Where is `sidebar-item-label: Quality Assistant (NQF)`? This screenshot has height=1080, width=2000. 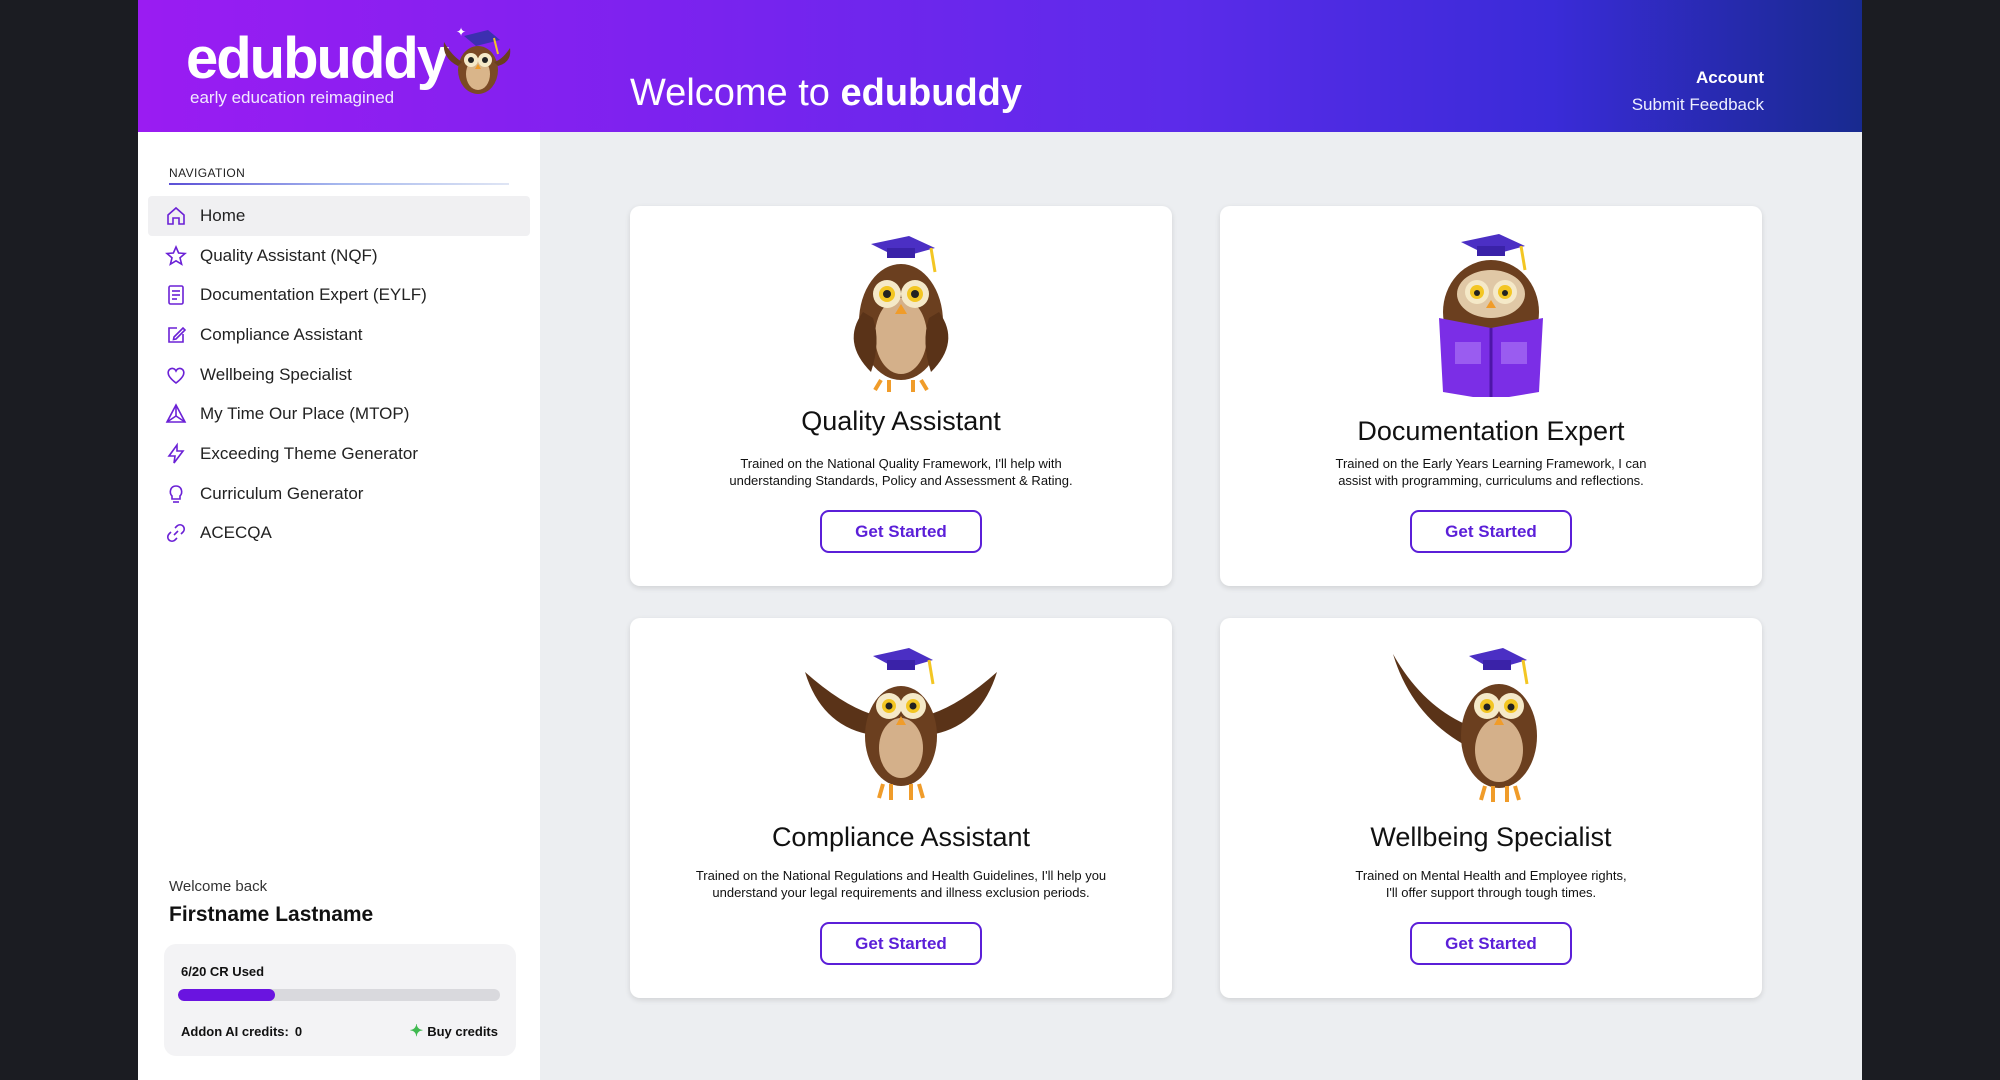 sidebar-item-label: Quality Assistant (NQF) is located at coordinates (289, 255).